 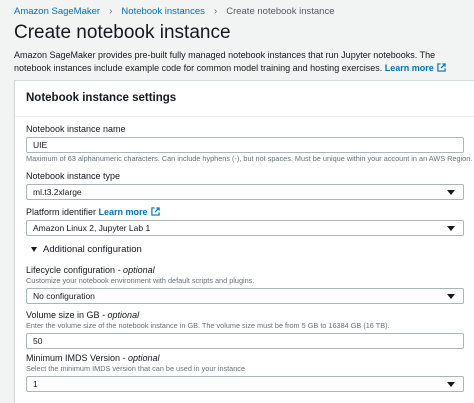 What do you see at coordinates (61, 212) in the screenshot?
I see `platform-label-text: Platform identifier` at bounding box center [61, 212].